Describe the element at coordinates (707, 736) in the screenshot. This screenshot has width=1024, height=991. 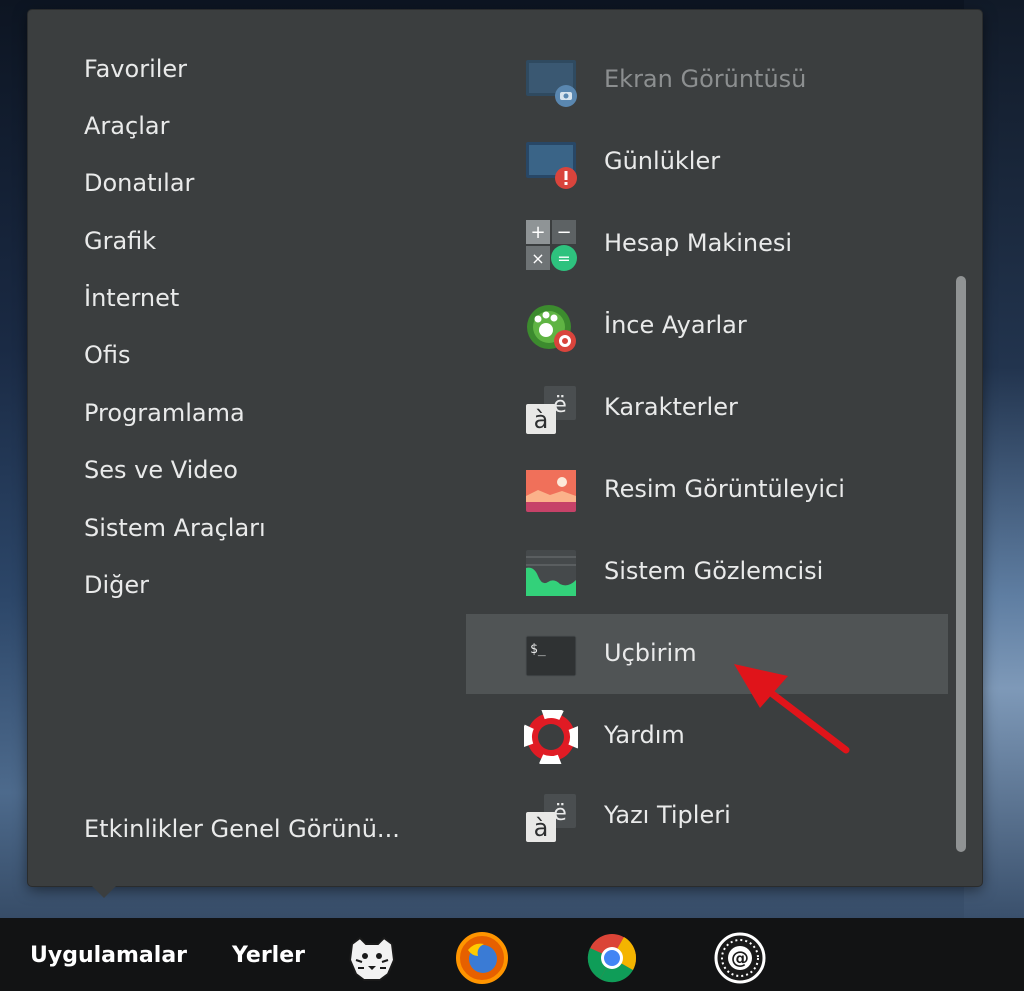
I see `app-help: Yardım` at that location.